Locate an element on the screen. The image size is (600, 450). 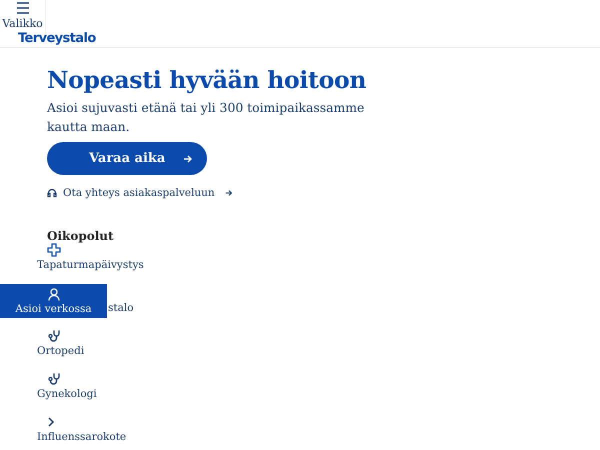
shortcut-link: Ortopedi is located at coordinates (60, 343).